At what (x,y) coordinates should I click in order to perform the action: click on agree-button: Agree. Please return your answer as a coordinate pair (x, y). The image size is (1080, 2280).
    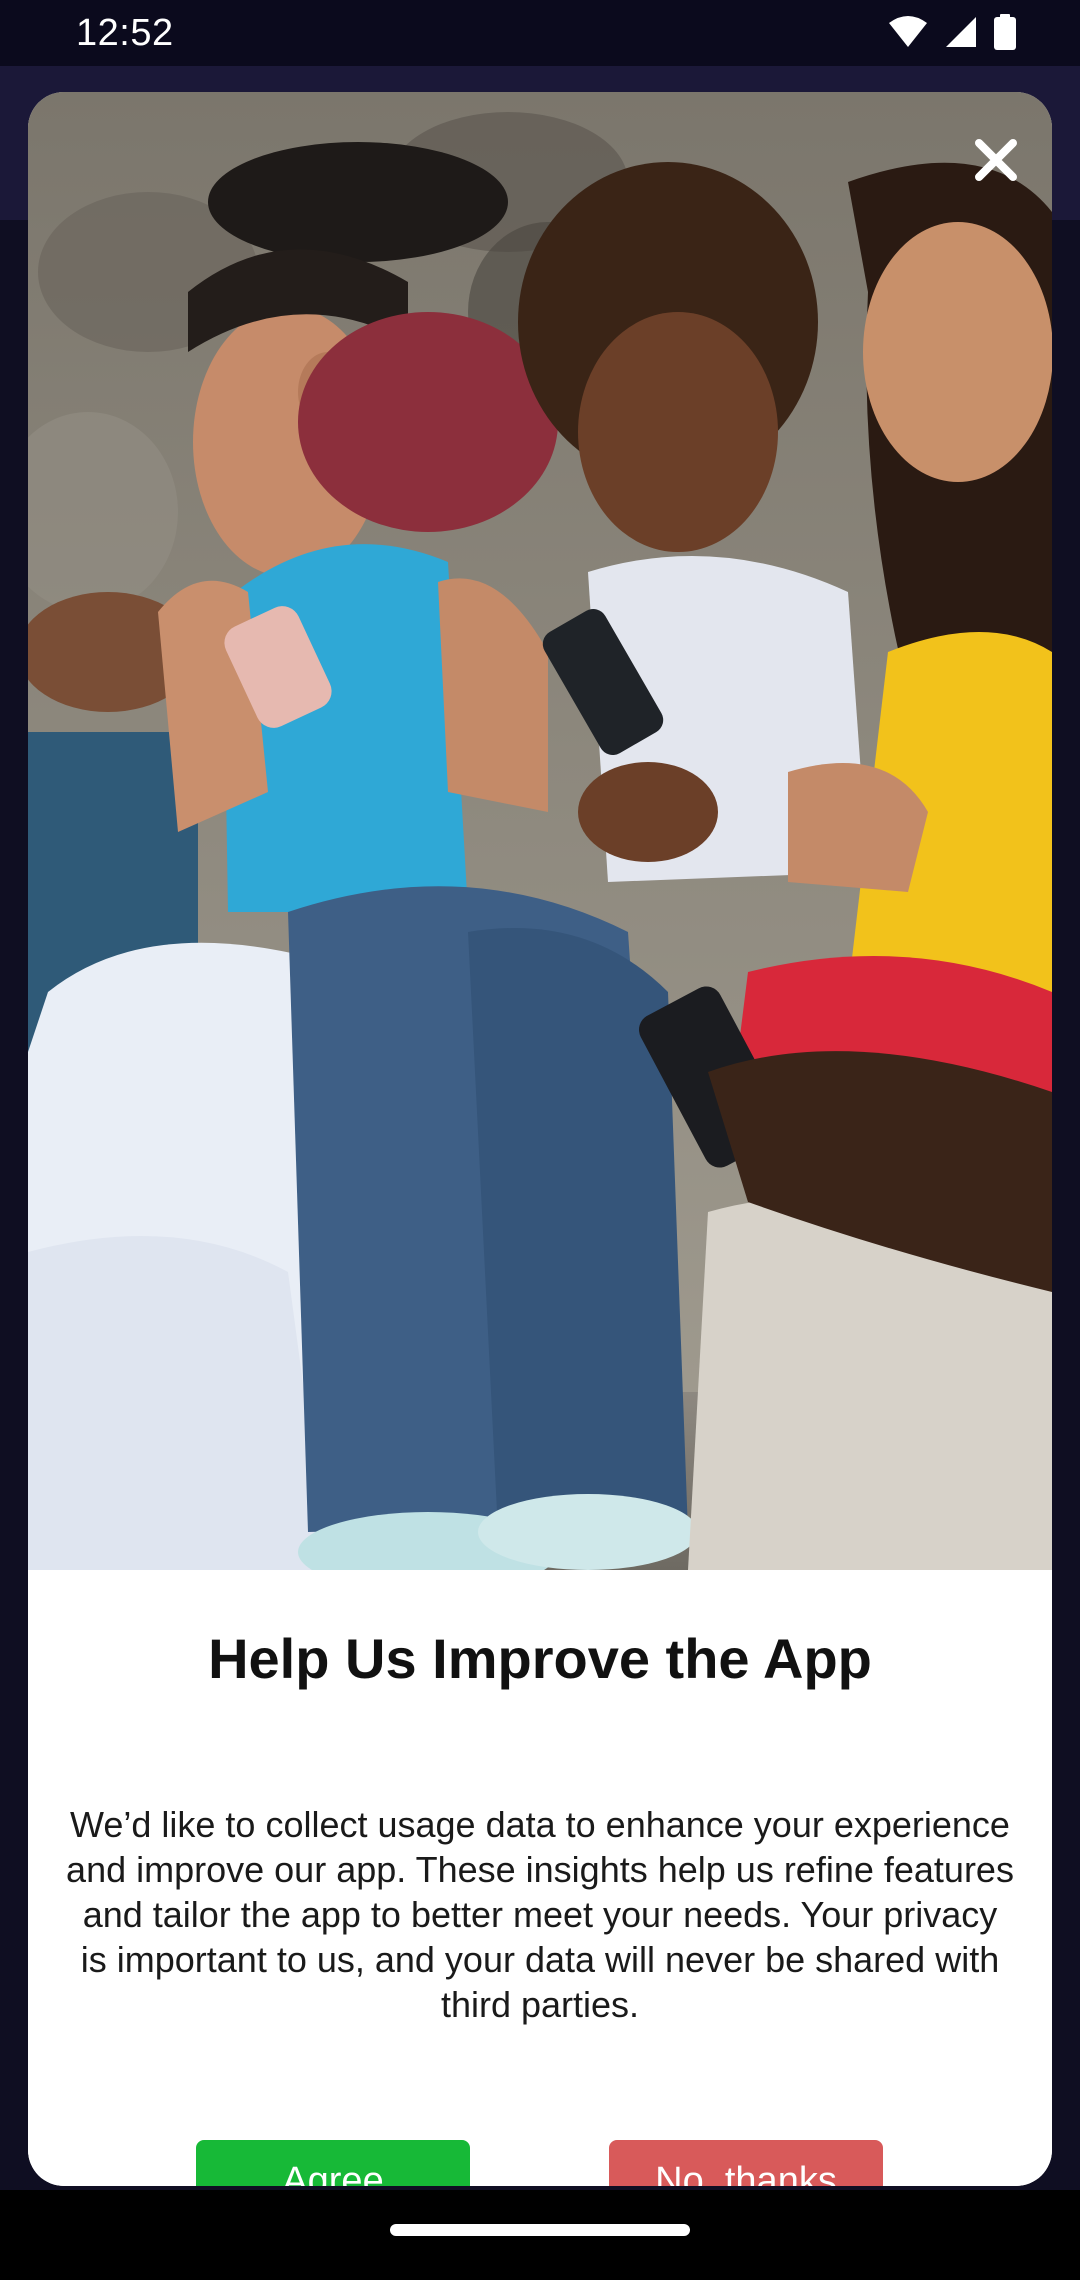
    Looking at the image, I should click on (333, 2163).